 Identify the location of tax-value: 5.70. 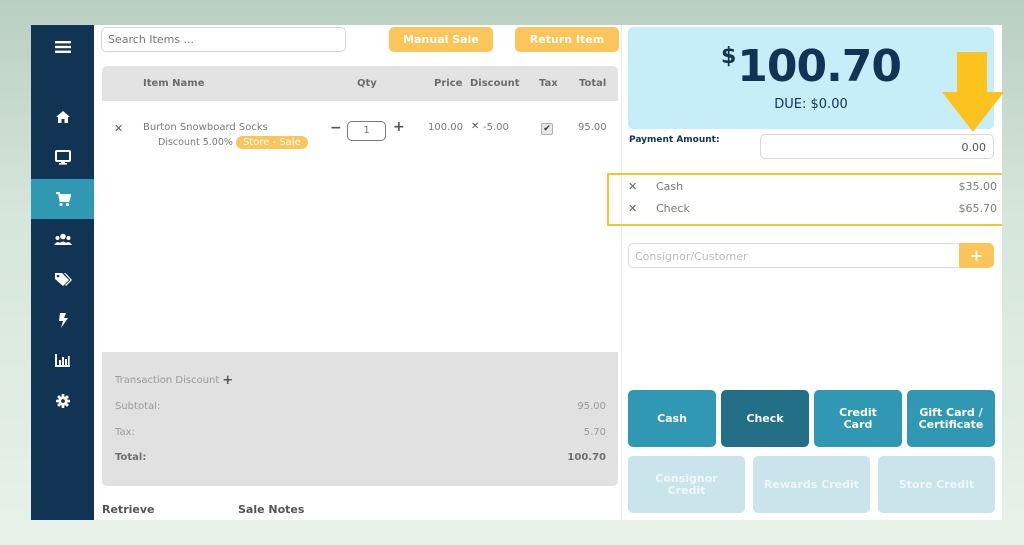
(594, 432).